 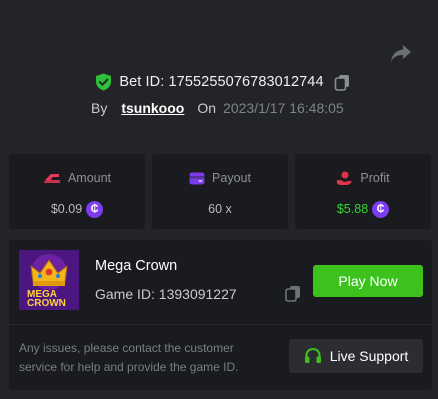 I want to click on game-id: Game ID: 1393091227, so click(x=166, y=294).